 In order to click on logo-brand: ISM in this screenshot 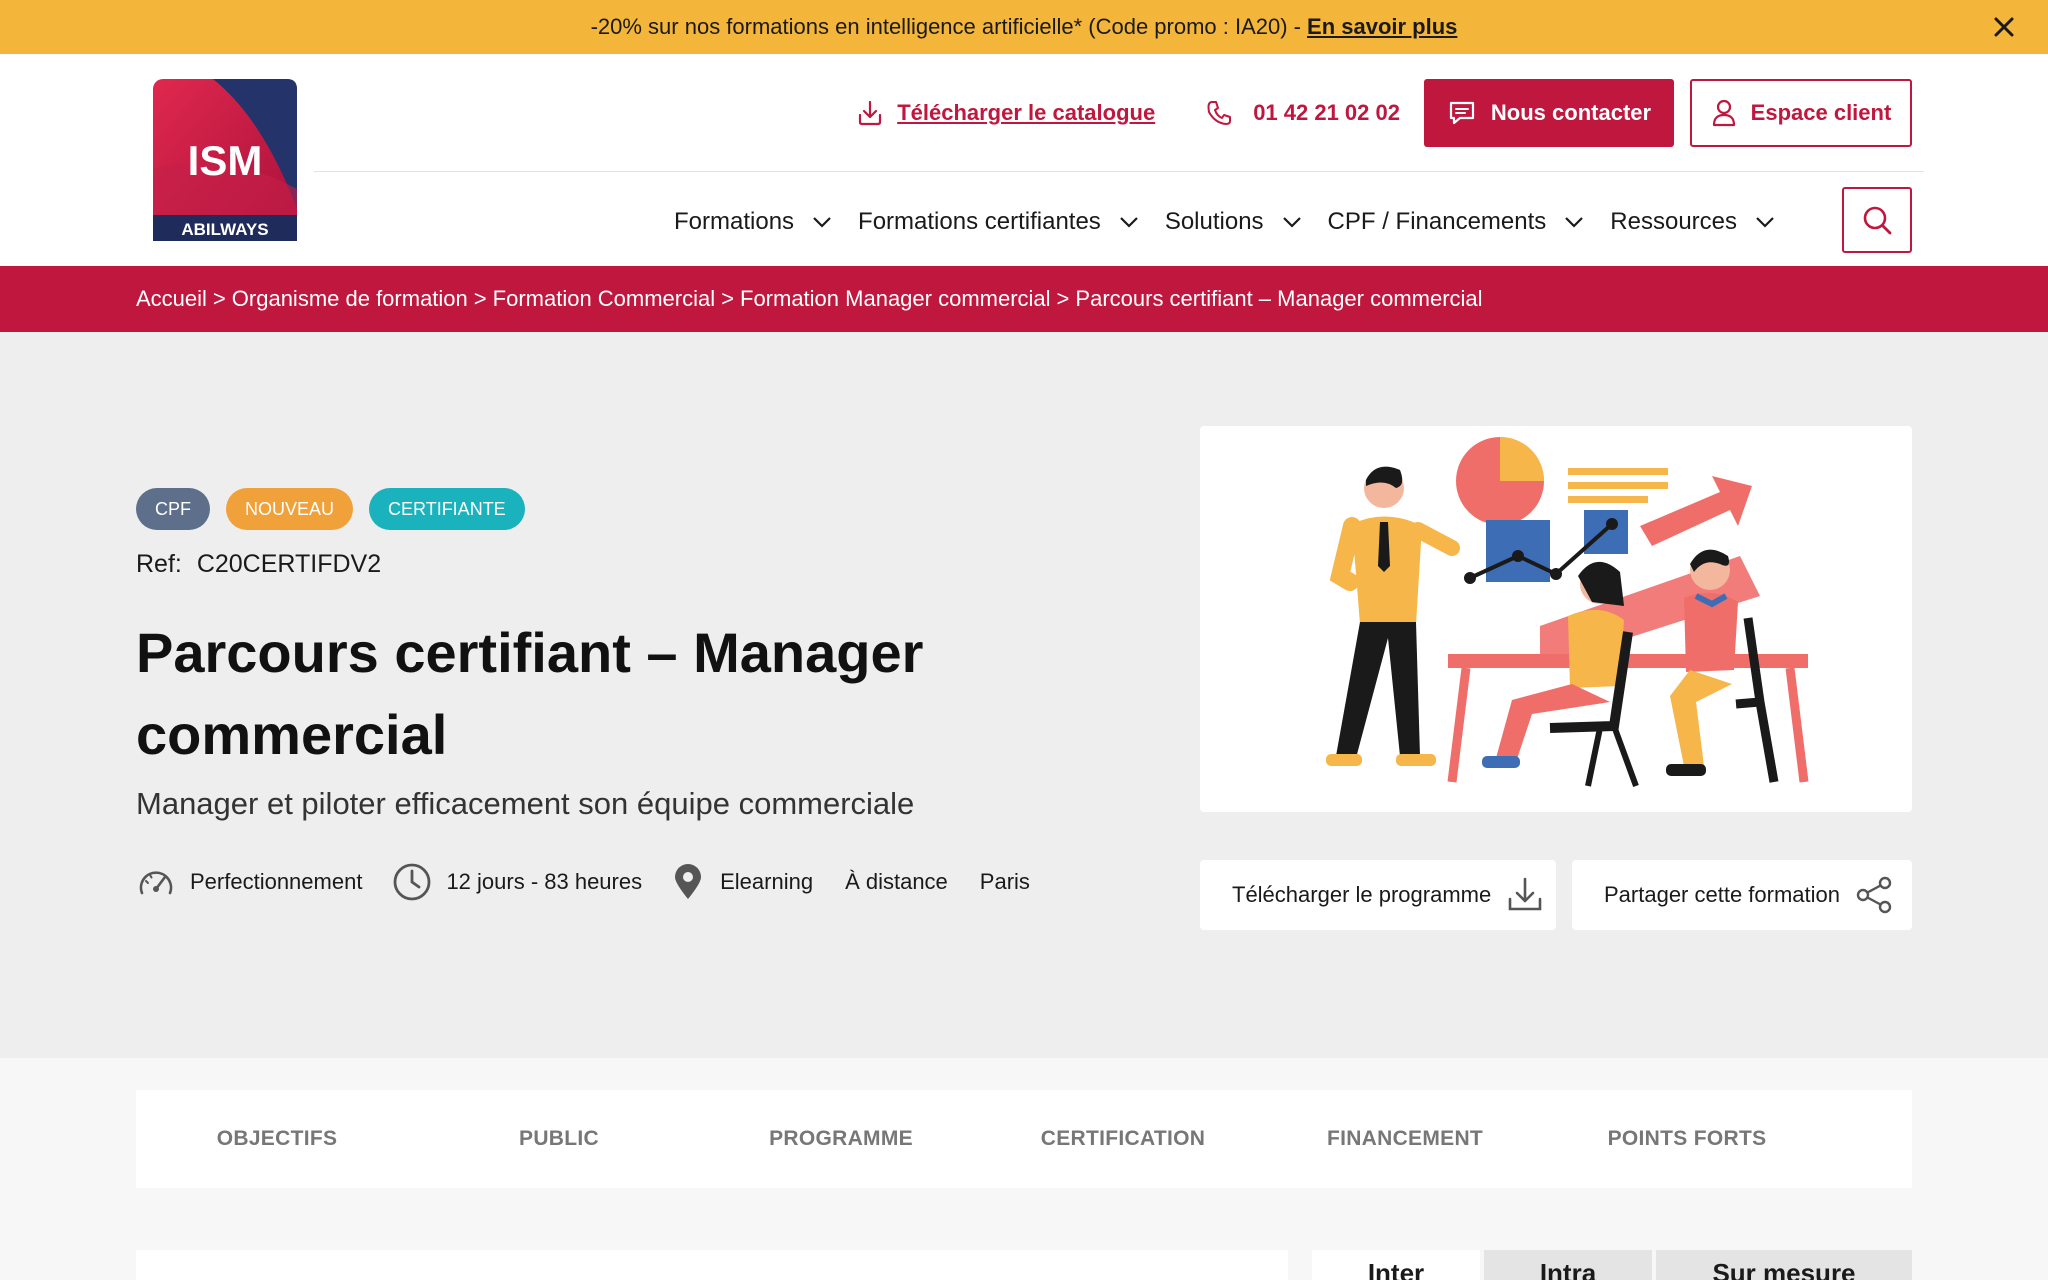, I will do `click(225, 160)`.